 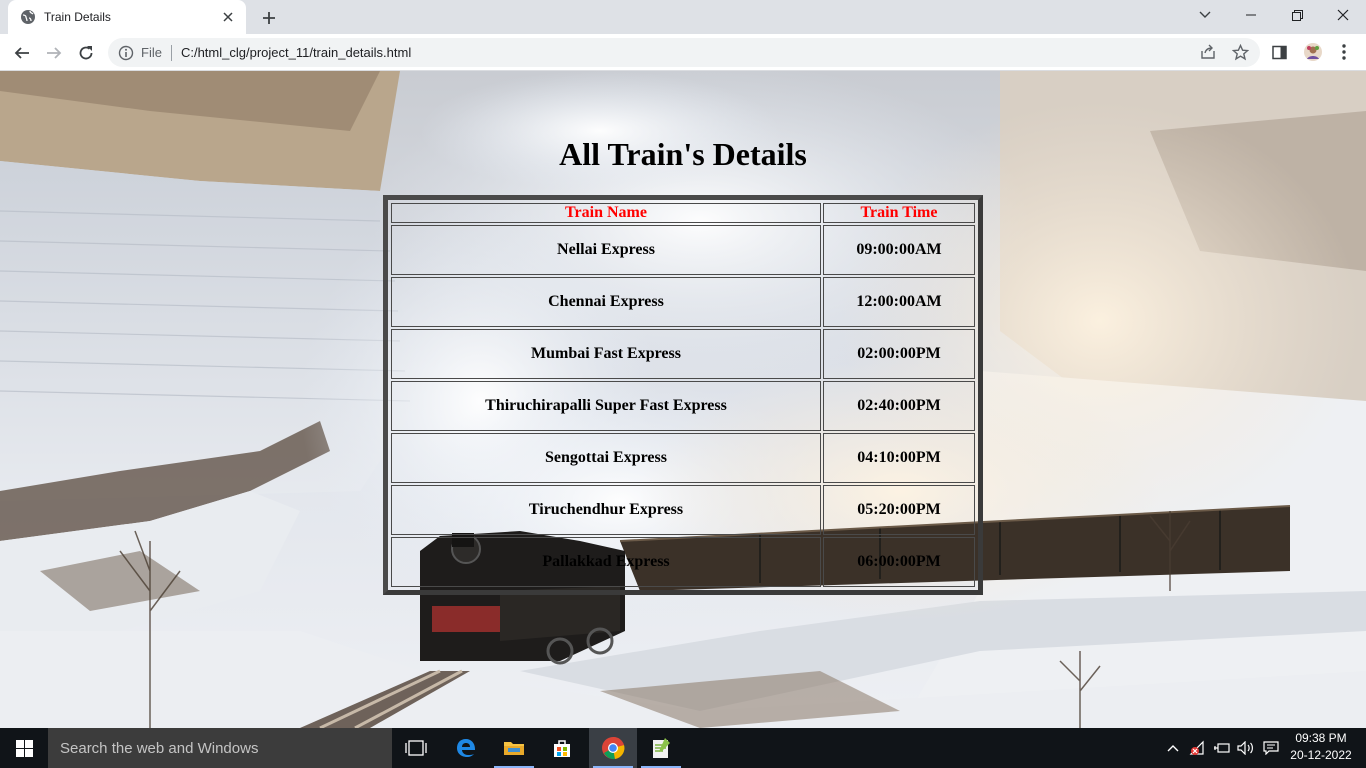 I want to click on chrome-taskbar-button, so click(x=613, y=748).